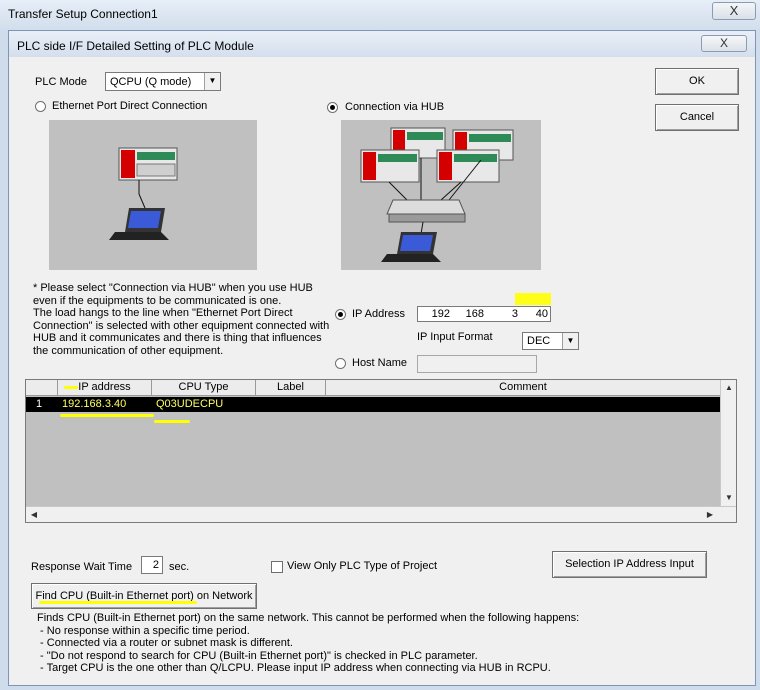  What do you see at coordinates (130, 106) in the screenshot?
I see `direct-connection-label: Ethernet Port Direct Connection` at bounding box center [130, 106].